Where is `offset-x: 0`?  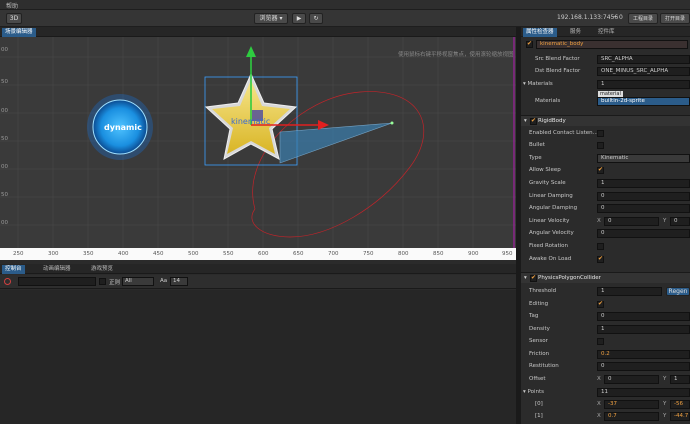 offset-x: 0 is located at coordinates (631, 379).